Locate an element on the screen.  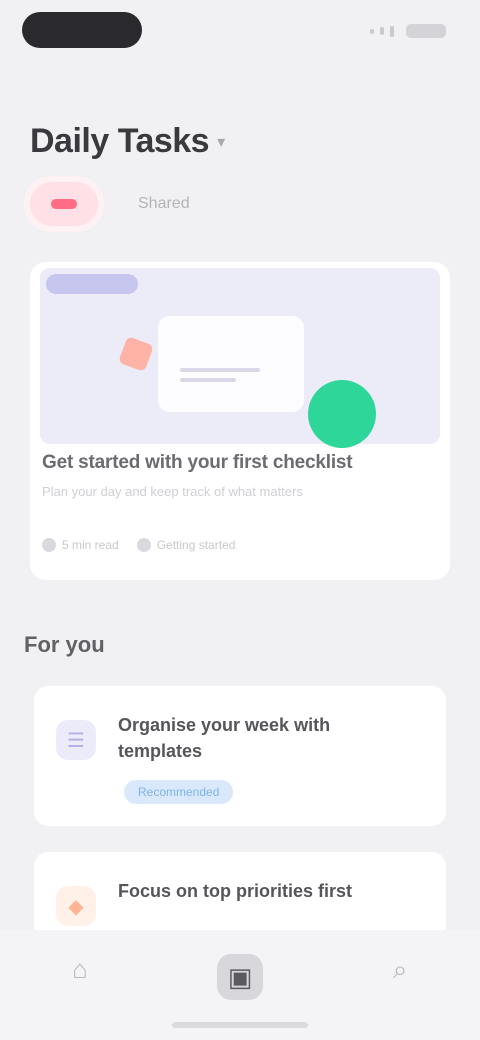
app-title-row: Daily Tasks ▾ is located at coordinates (127, 141).